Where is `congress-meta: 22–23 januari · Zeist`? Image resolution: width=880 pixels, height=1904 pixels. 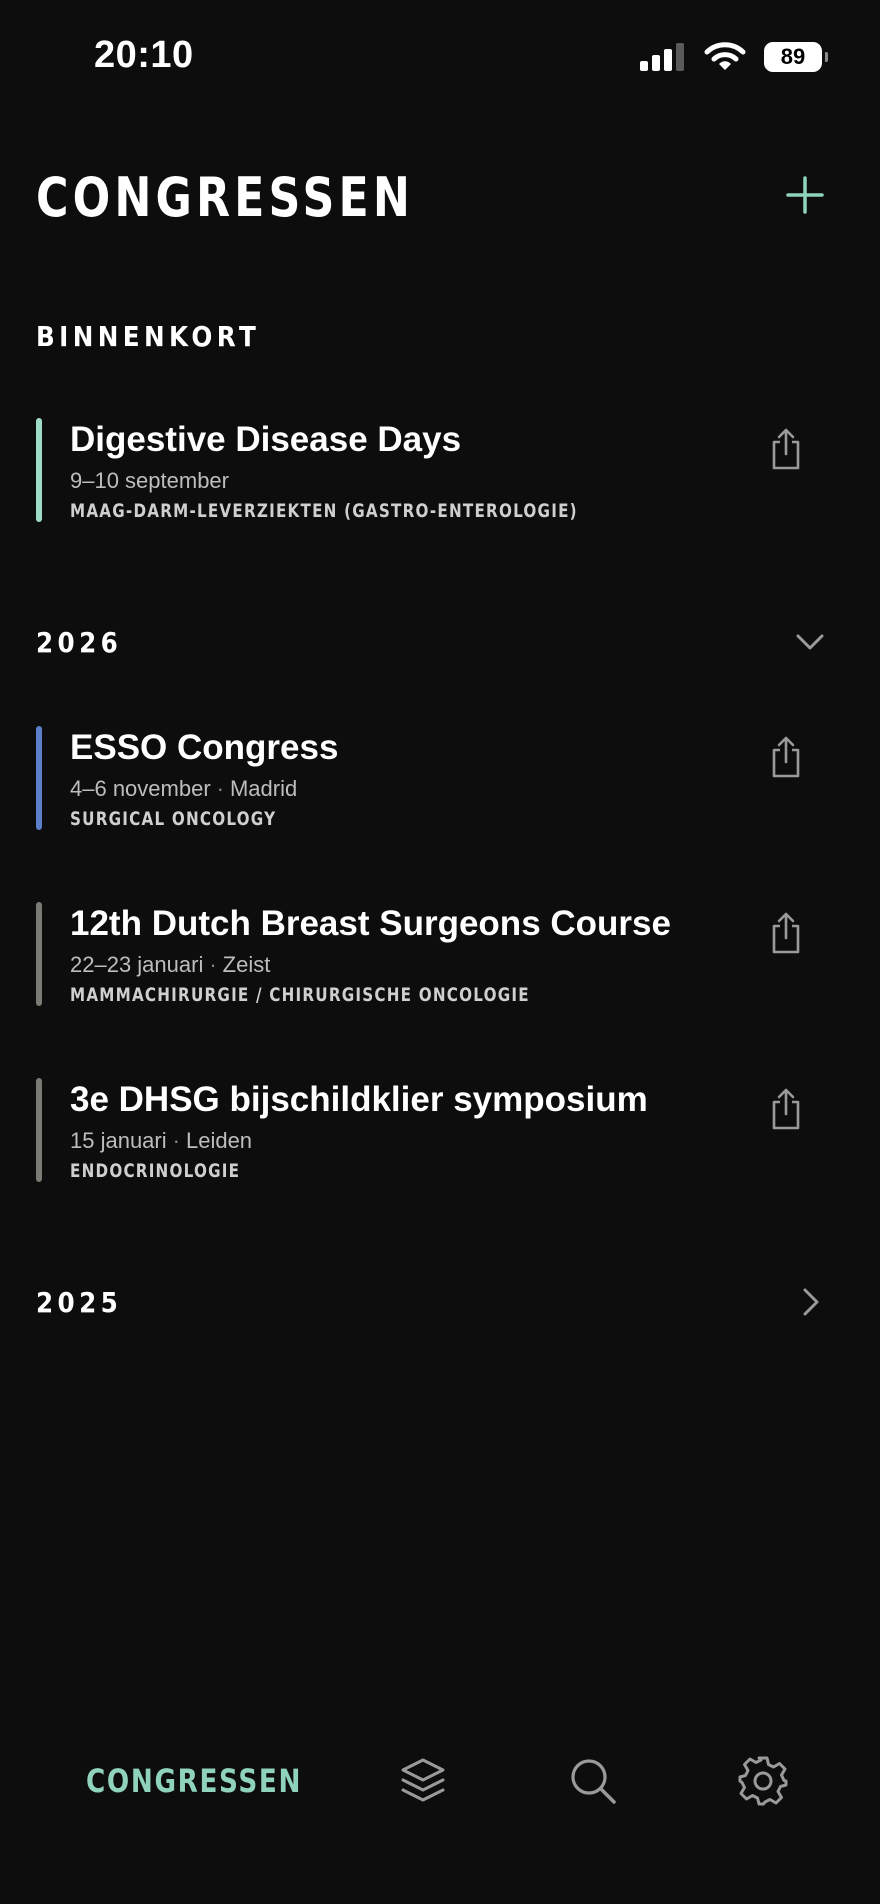
congress-meta: 22–23 januari · Zeist is located at coordinates (170, 965).